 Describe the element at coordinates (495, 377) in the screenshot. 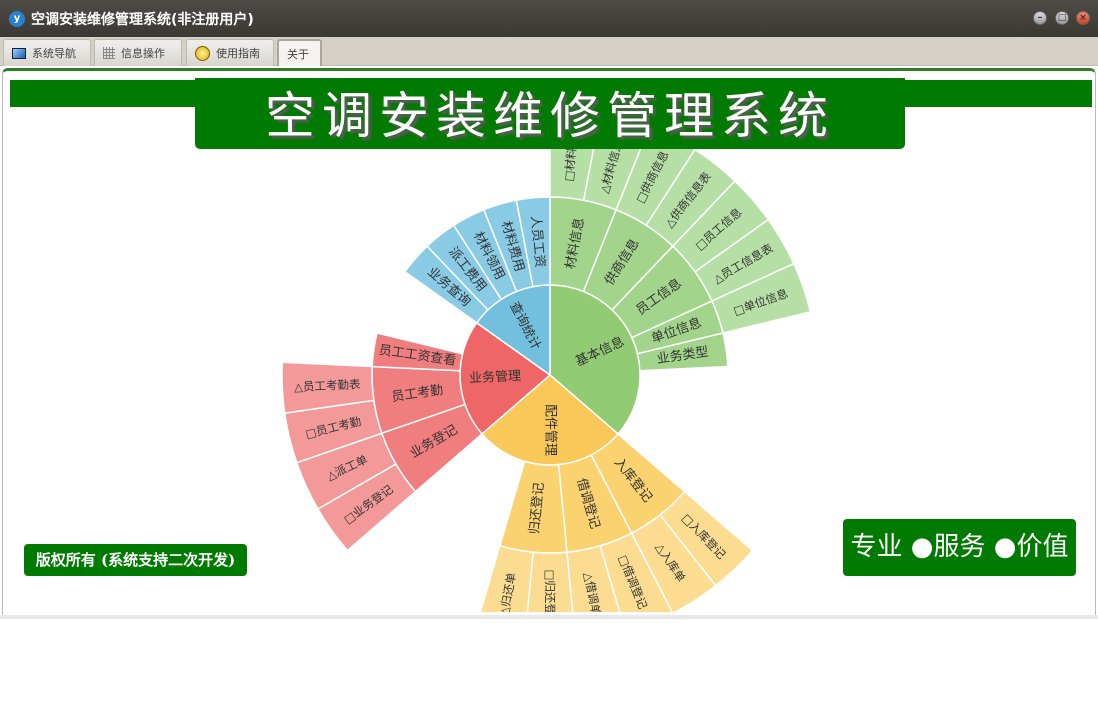

I see `sunburst-label: 业务管理` at that location.